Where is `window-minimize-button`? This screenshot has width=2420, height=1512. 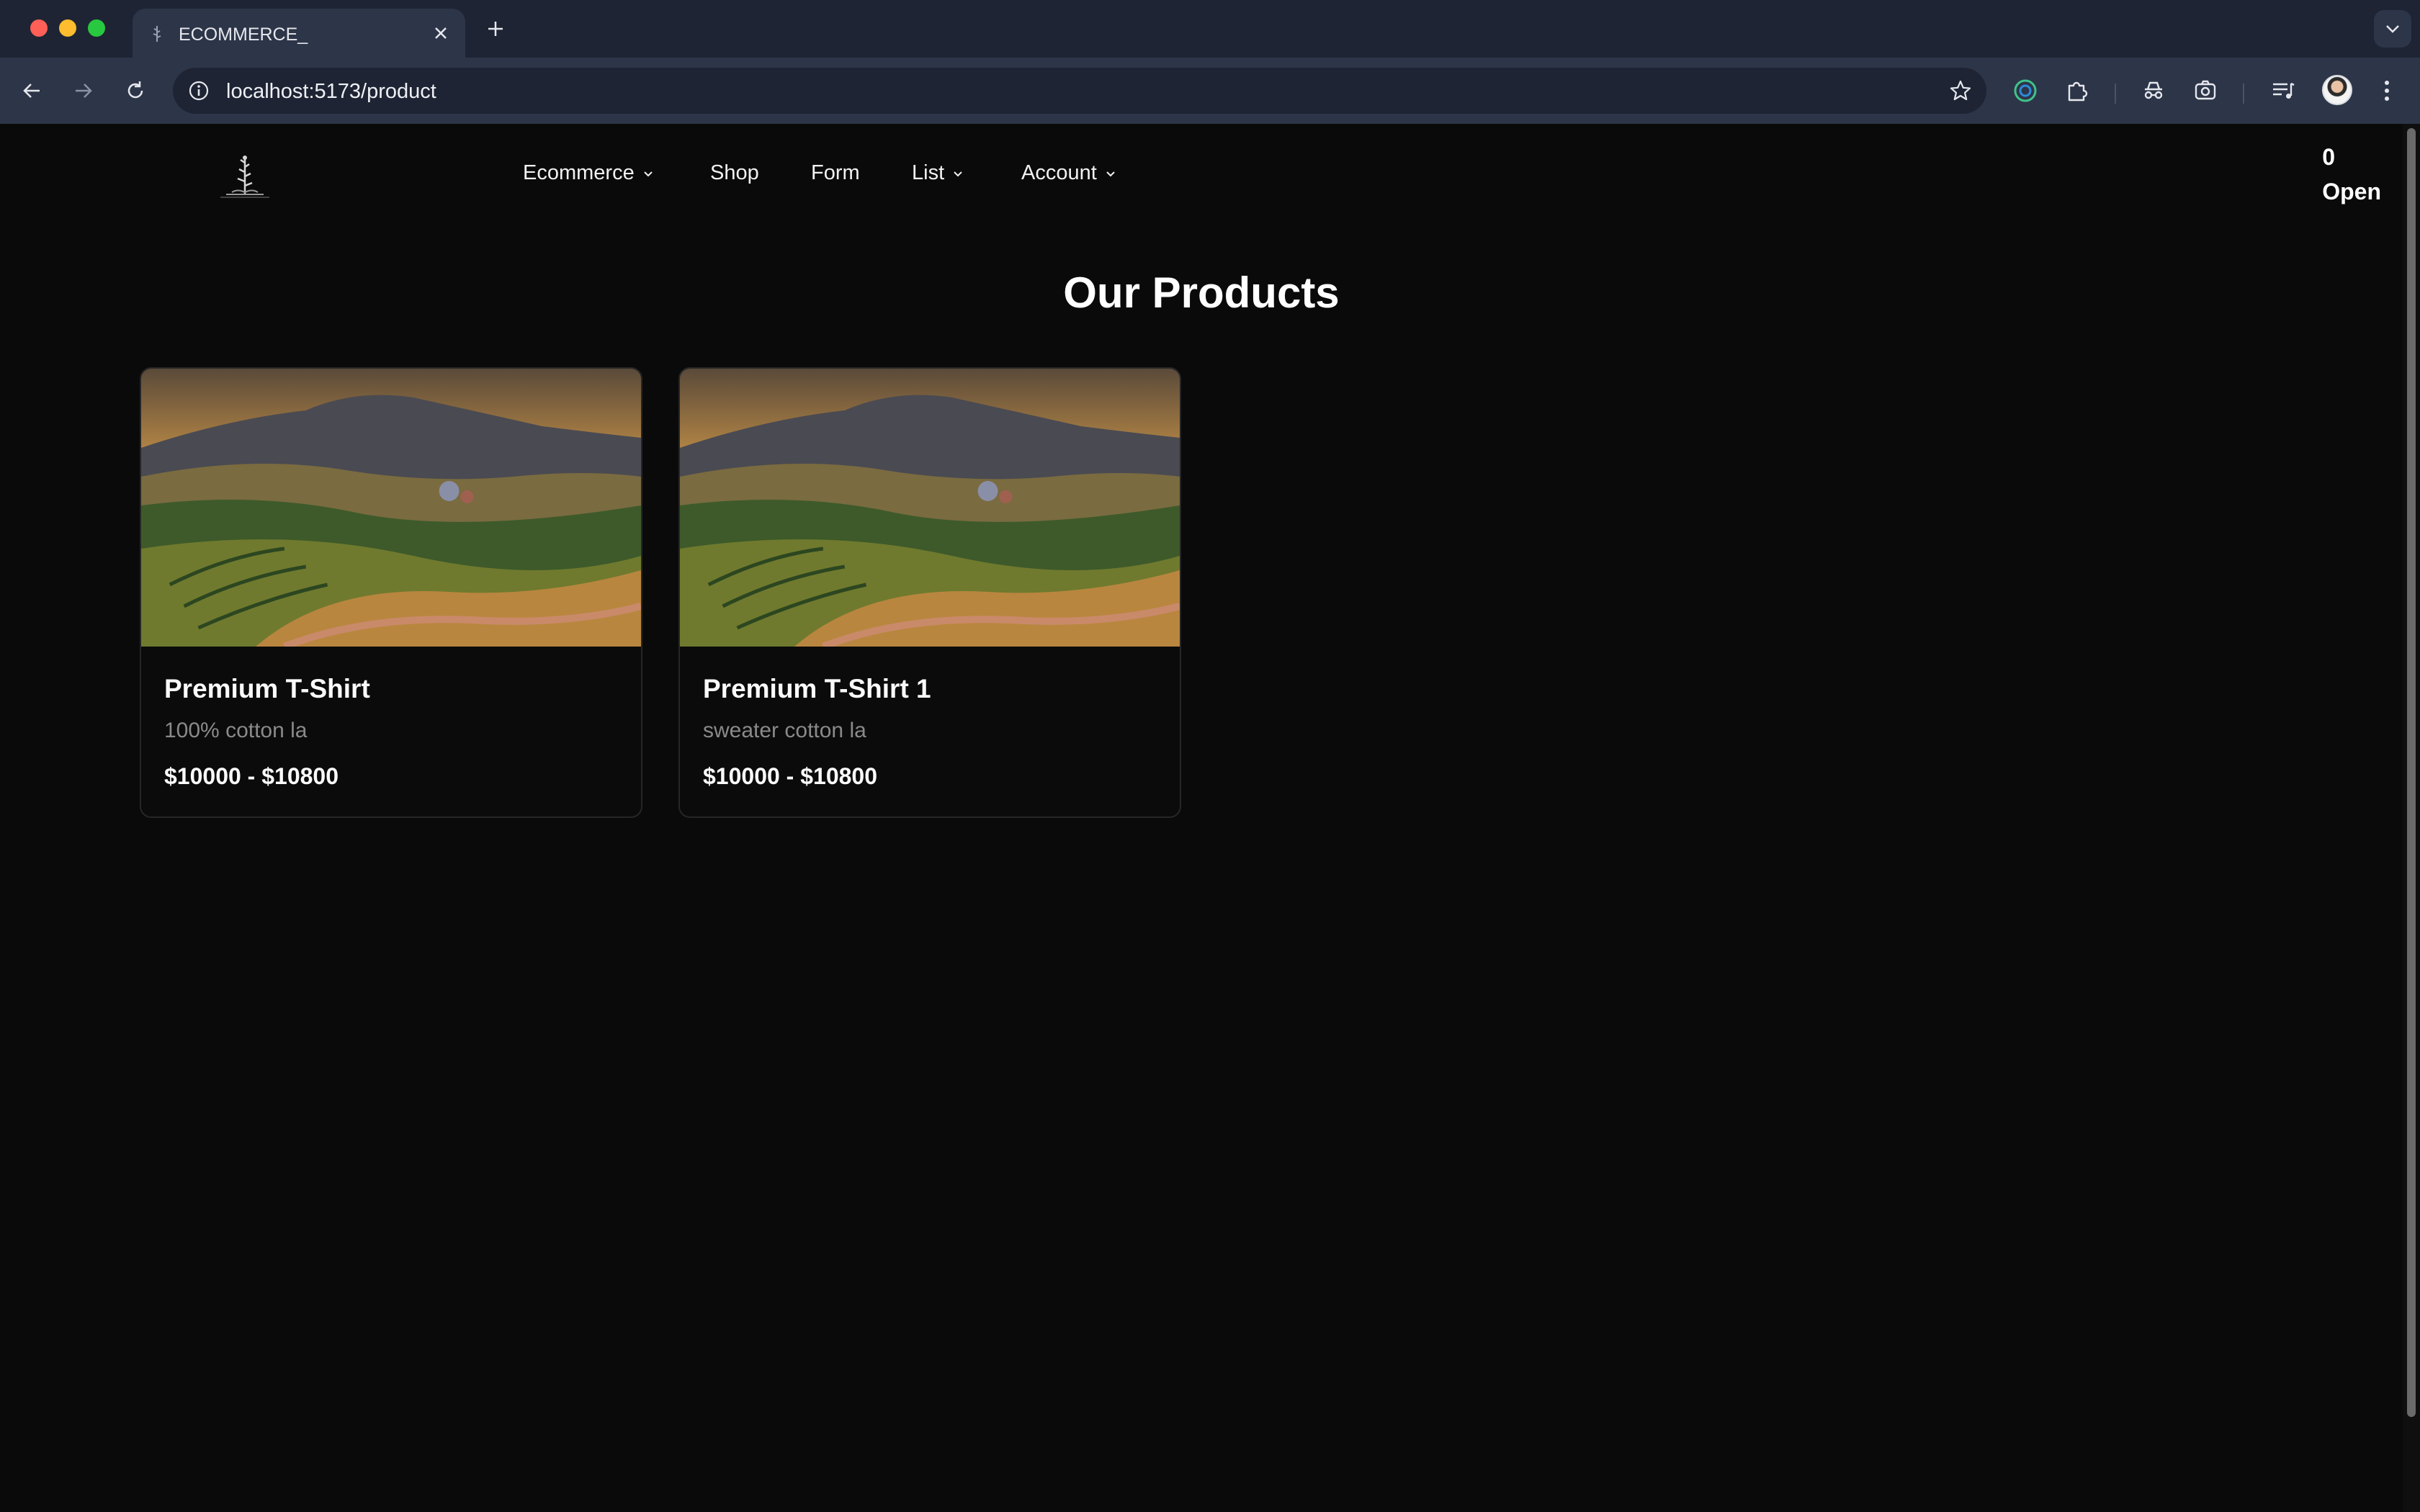
window-minimize-button is located at coordinates (67, 28).